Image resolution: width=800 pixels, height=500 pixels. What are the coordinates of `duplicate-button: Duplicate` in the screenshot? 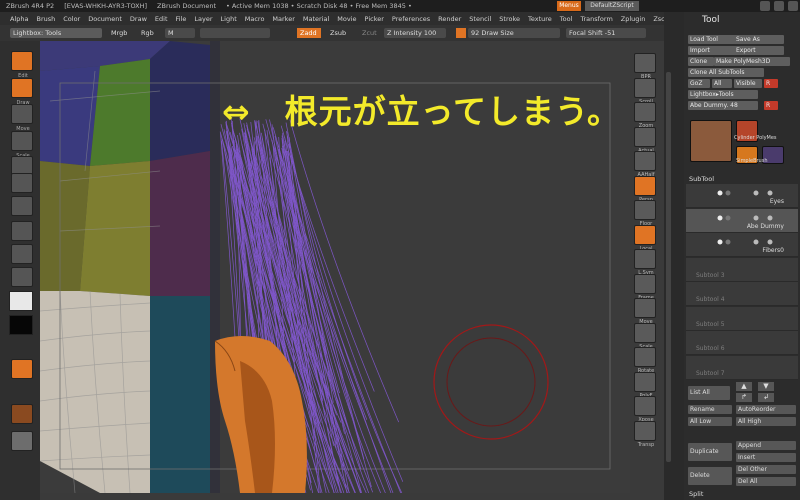 It's located at (710, 452).